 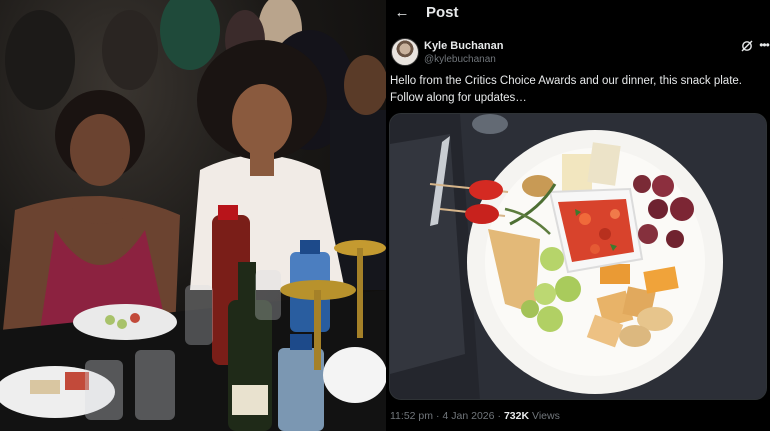 What do you see at coordinates (469, 416) in the screenshot?
I see `post-date: 4 Jan 2026` at bounding box center [469, 416].